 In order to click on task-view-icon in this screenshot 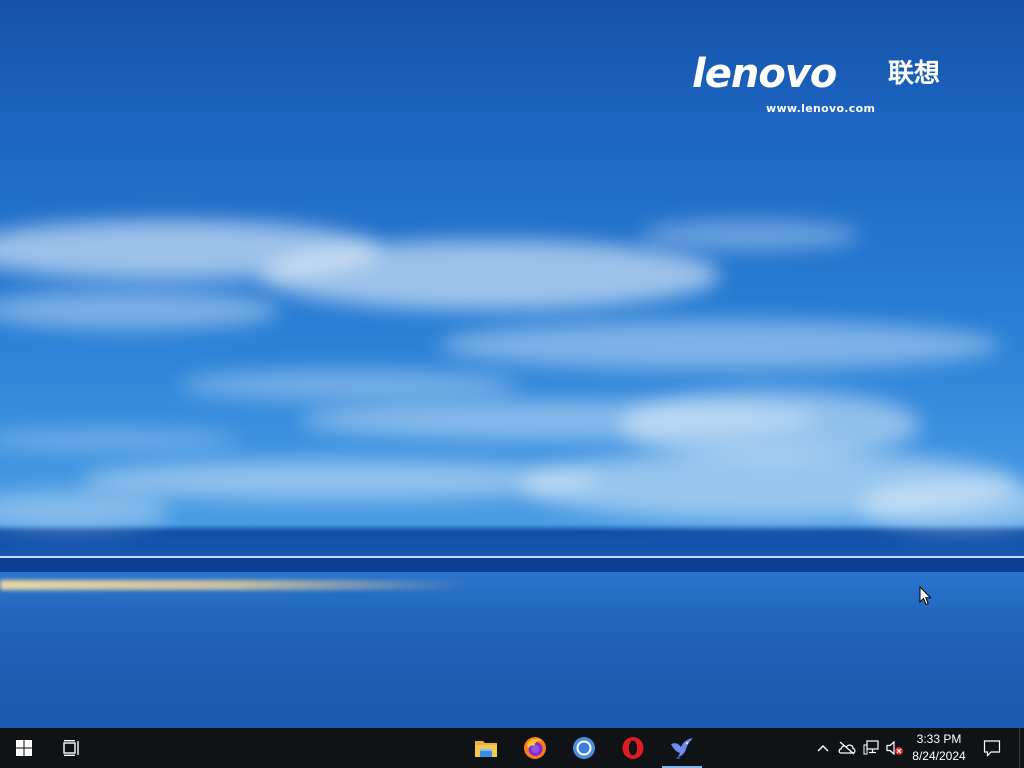, I will do `click(71, 748)`.